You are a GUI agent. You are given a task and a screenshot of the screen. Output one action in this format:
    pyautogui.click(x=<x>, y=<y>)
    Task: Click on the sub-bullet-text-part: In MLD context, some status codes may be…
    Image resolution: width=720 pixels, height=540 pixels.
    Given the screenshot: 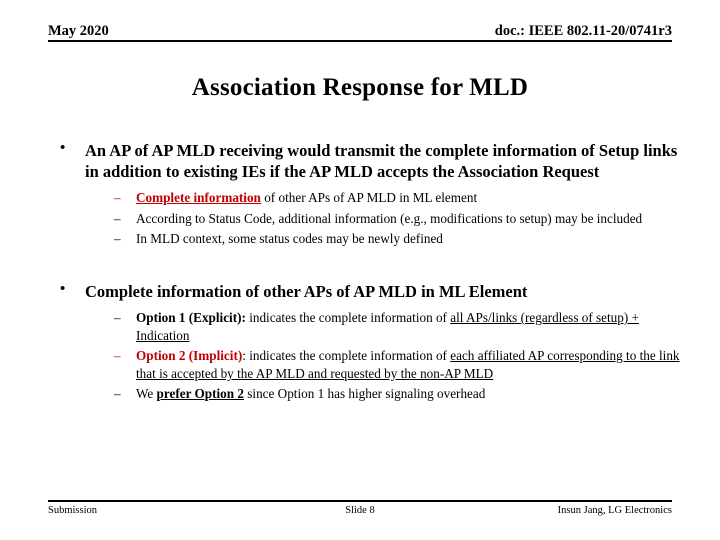 What is the action you would take?
    pyautogui.click(x=289, y=239)
    